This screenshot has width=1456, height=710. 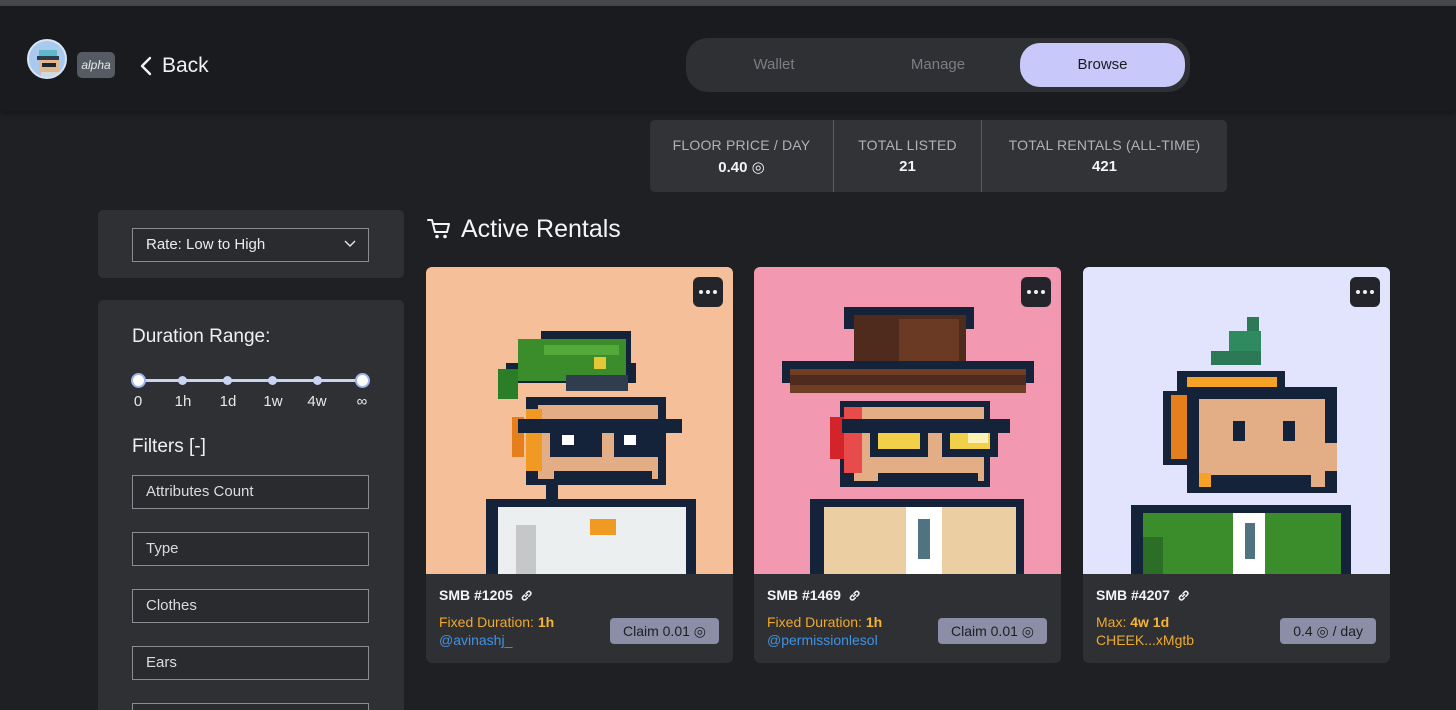 I want to click on filters-toggle: Filters [-], so click(x=169, y=447).